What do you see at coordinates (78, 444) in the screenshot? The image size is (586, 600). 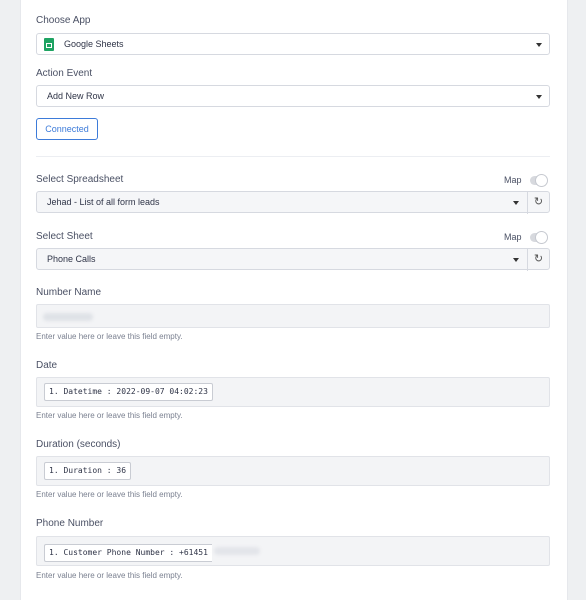 I see `duration-label: Duration (seconds)` at bounding box center [78, 444].